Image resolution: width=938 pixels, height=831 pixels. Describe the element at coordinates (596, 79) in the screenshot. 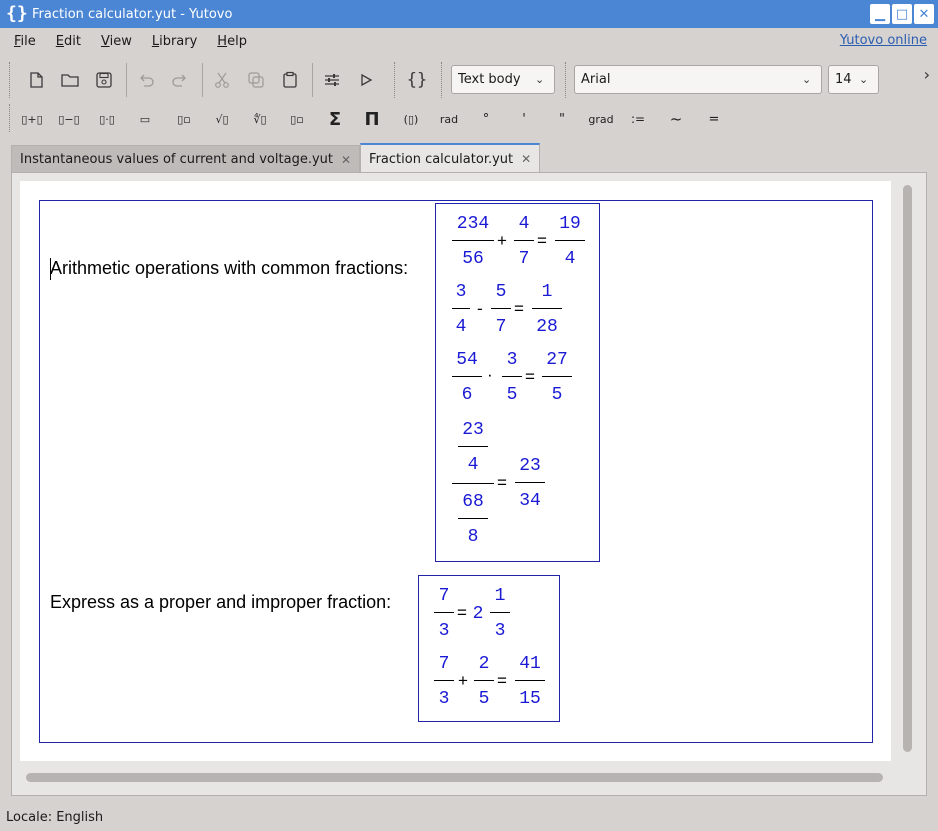

I see `font-family-value: Arial` at that location.